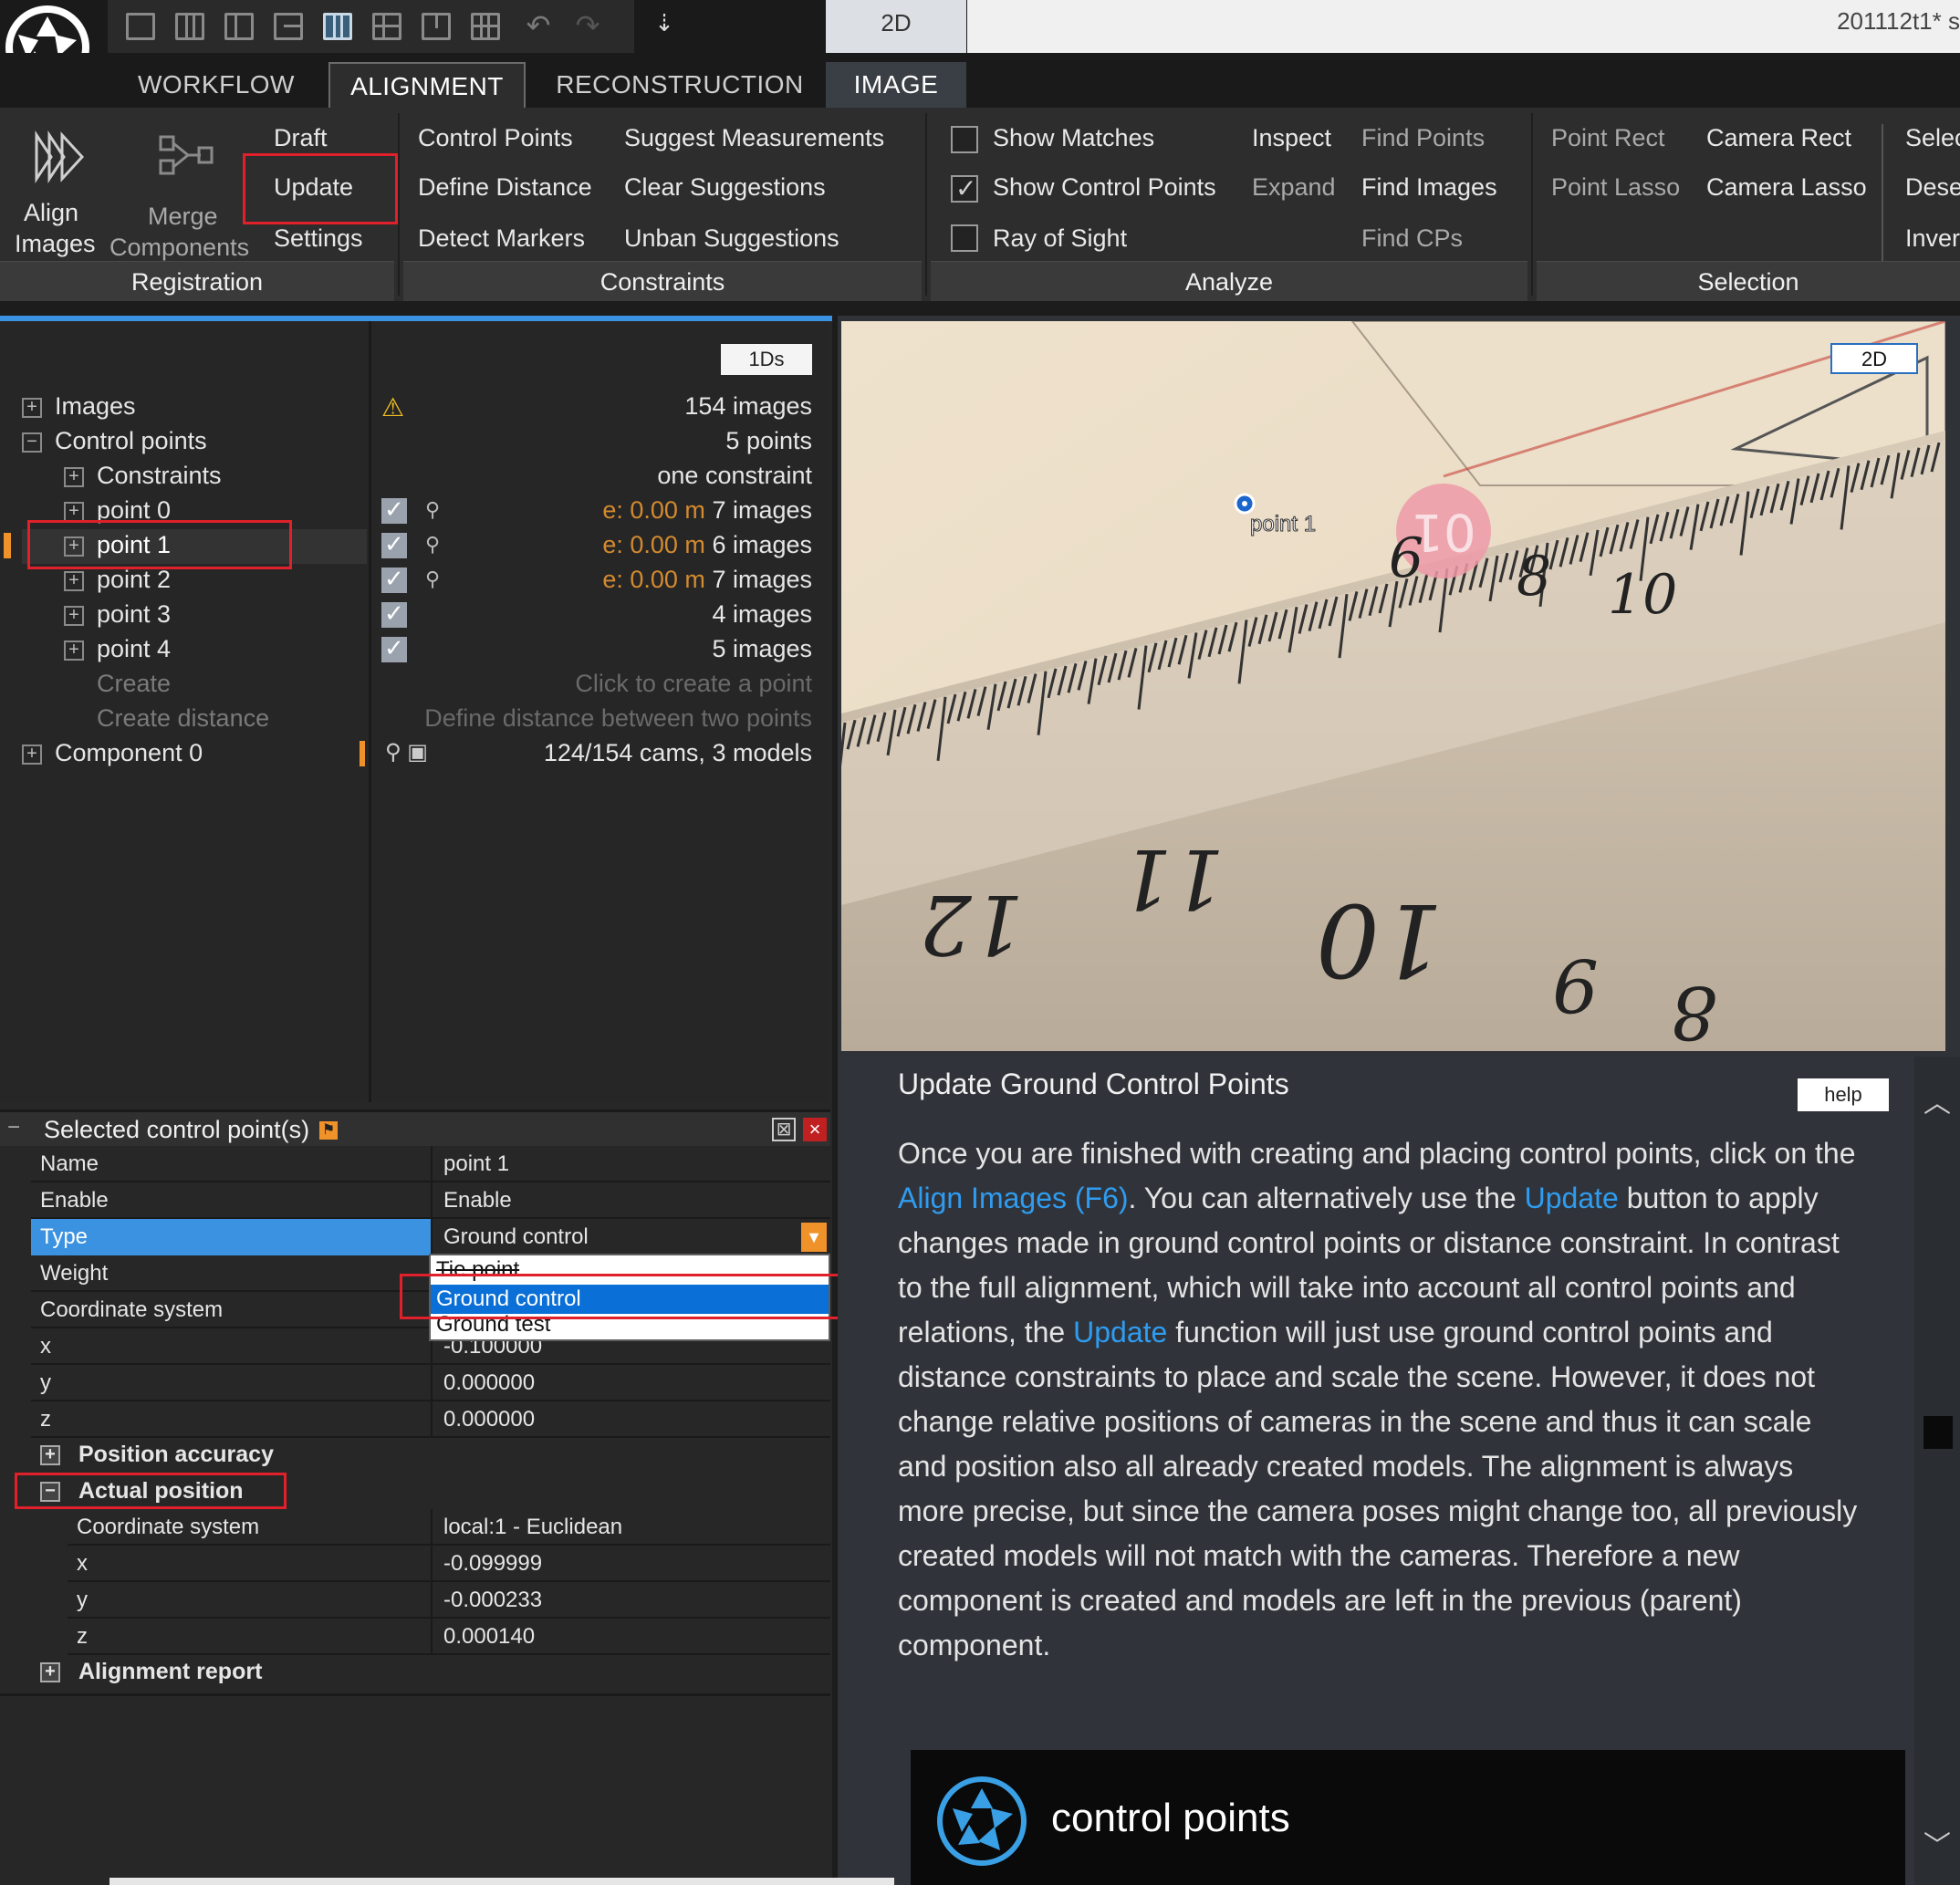 The image size is (1960, 1885). I want to click on update-link: Update, so click(1572, 1198).